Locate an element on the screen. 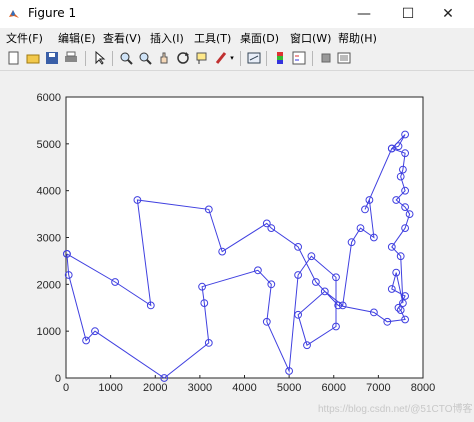  x-tick-label: 2000 is located at coordinates (155, 388).